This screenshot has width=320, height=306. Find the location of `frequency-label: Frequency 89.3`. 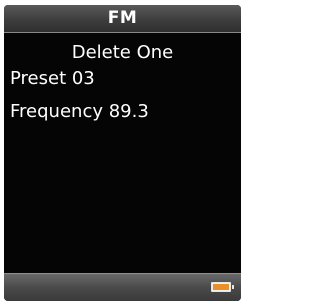

frequency-label: Frequency 89.3 is located at coordinates (79, 111).